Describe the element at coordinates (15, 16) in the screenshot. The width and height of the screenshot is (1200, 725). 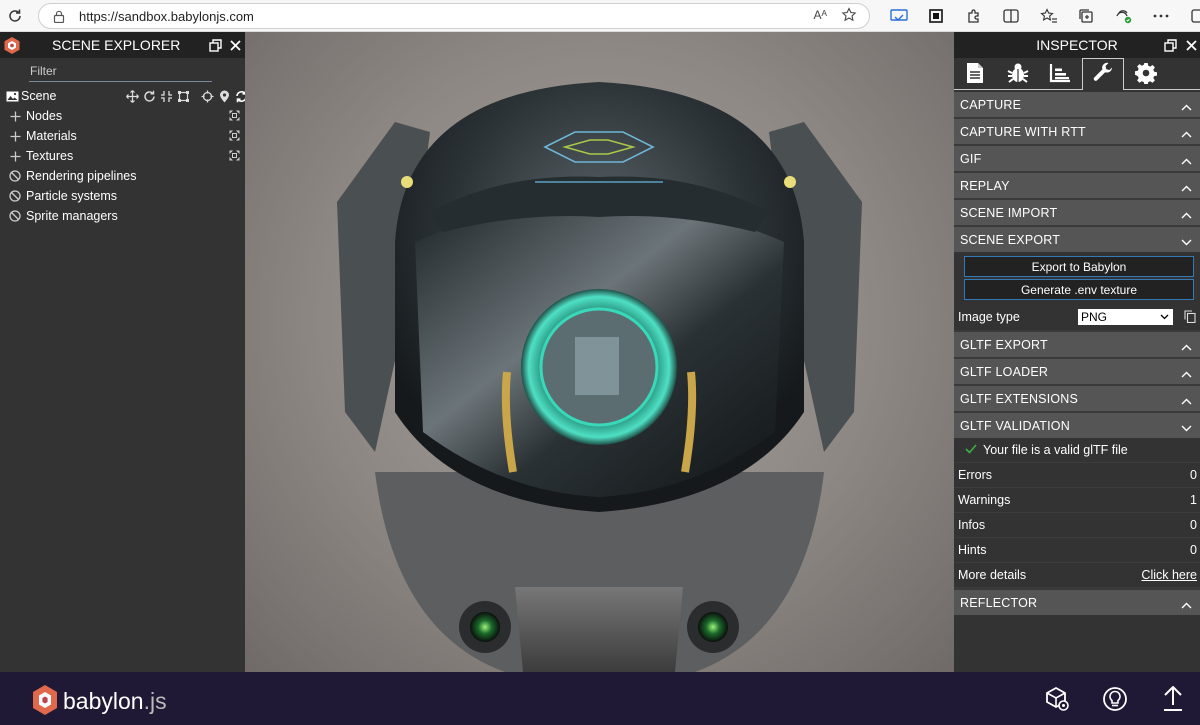
I see `reload-icon` at that location.